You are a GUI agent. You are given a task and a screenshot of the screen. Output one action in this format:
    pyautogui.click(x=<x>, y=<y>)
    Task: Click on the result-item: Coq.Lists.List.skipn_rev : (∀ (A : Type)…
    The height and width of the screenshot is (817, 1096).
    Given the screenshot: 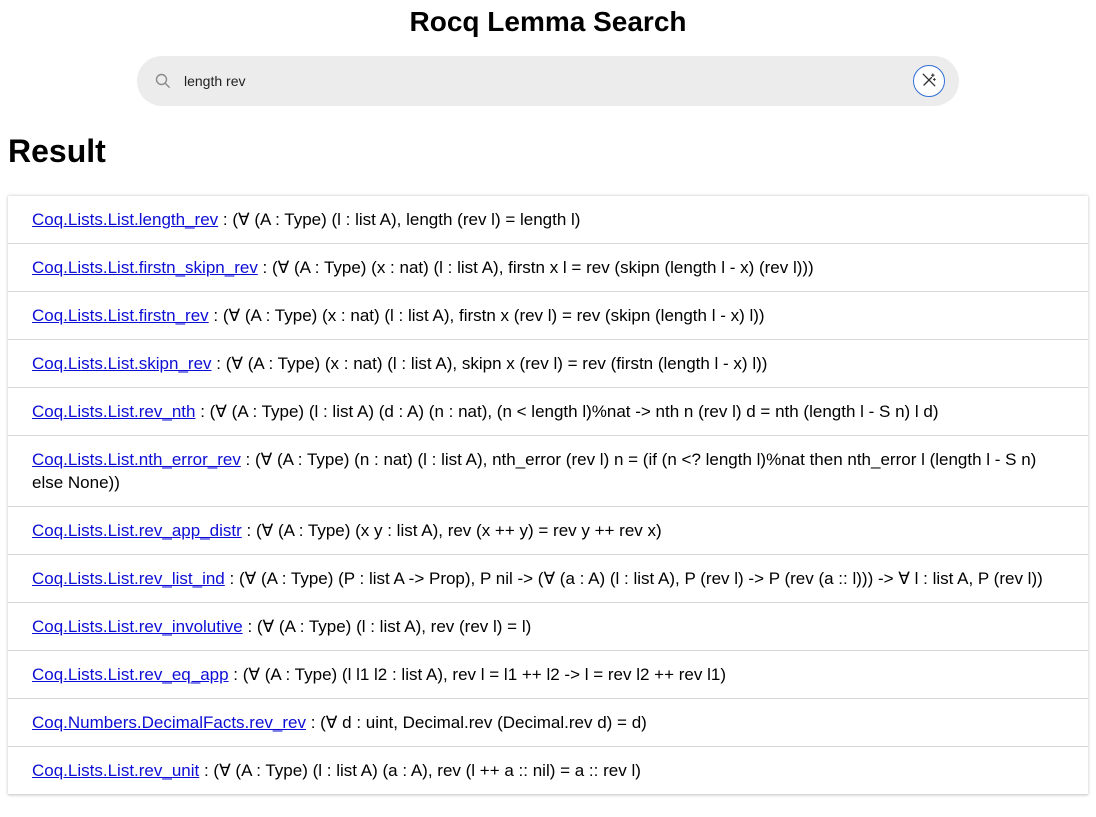 What is the action you would take?
    pyautogui.click(x=548, y=364)
    